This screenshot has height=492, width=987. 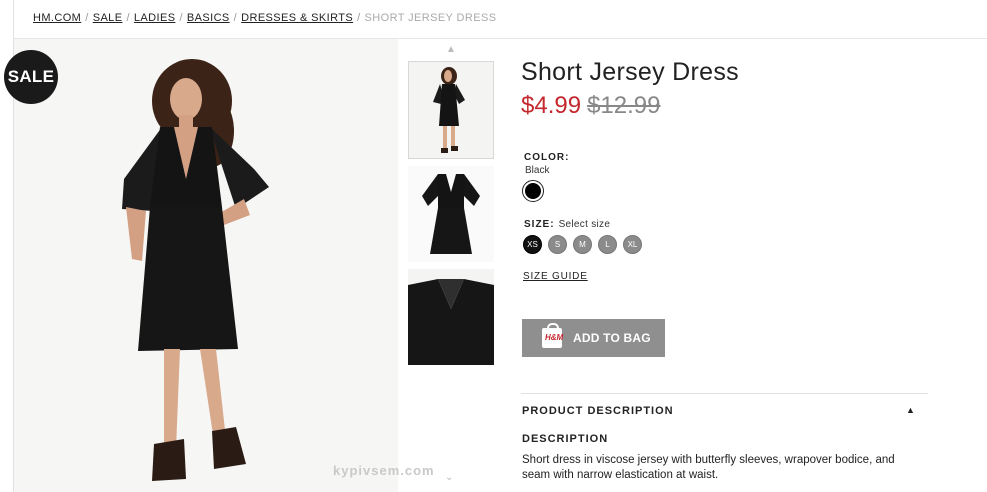 I want to click on description-divider, so click(x=724, y=393).